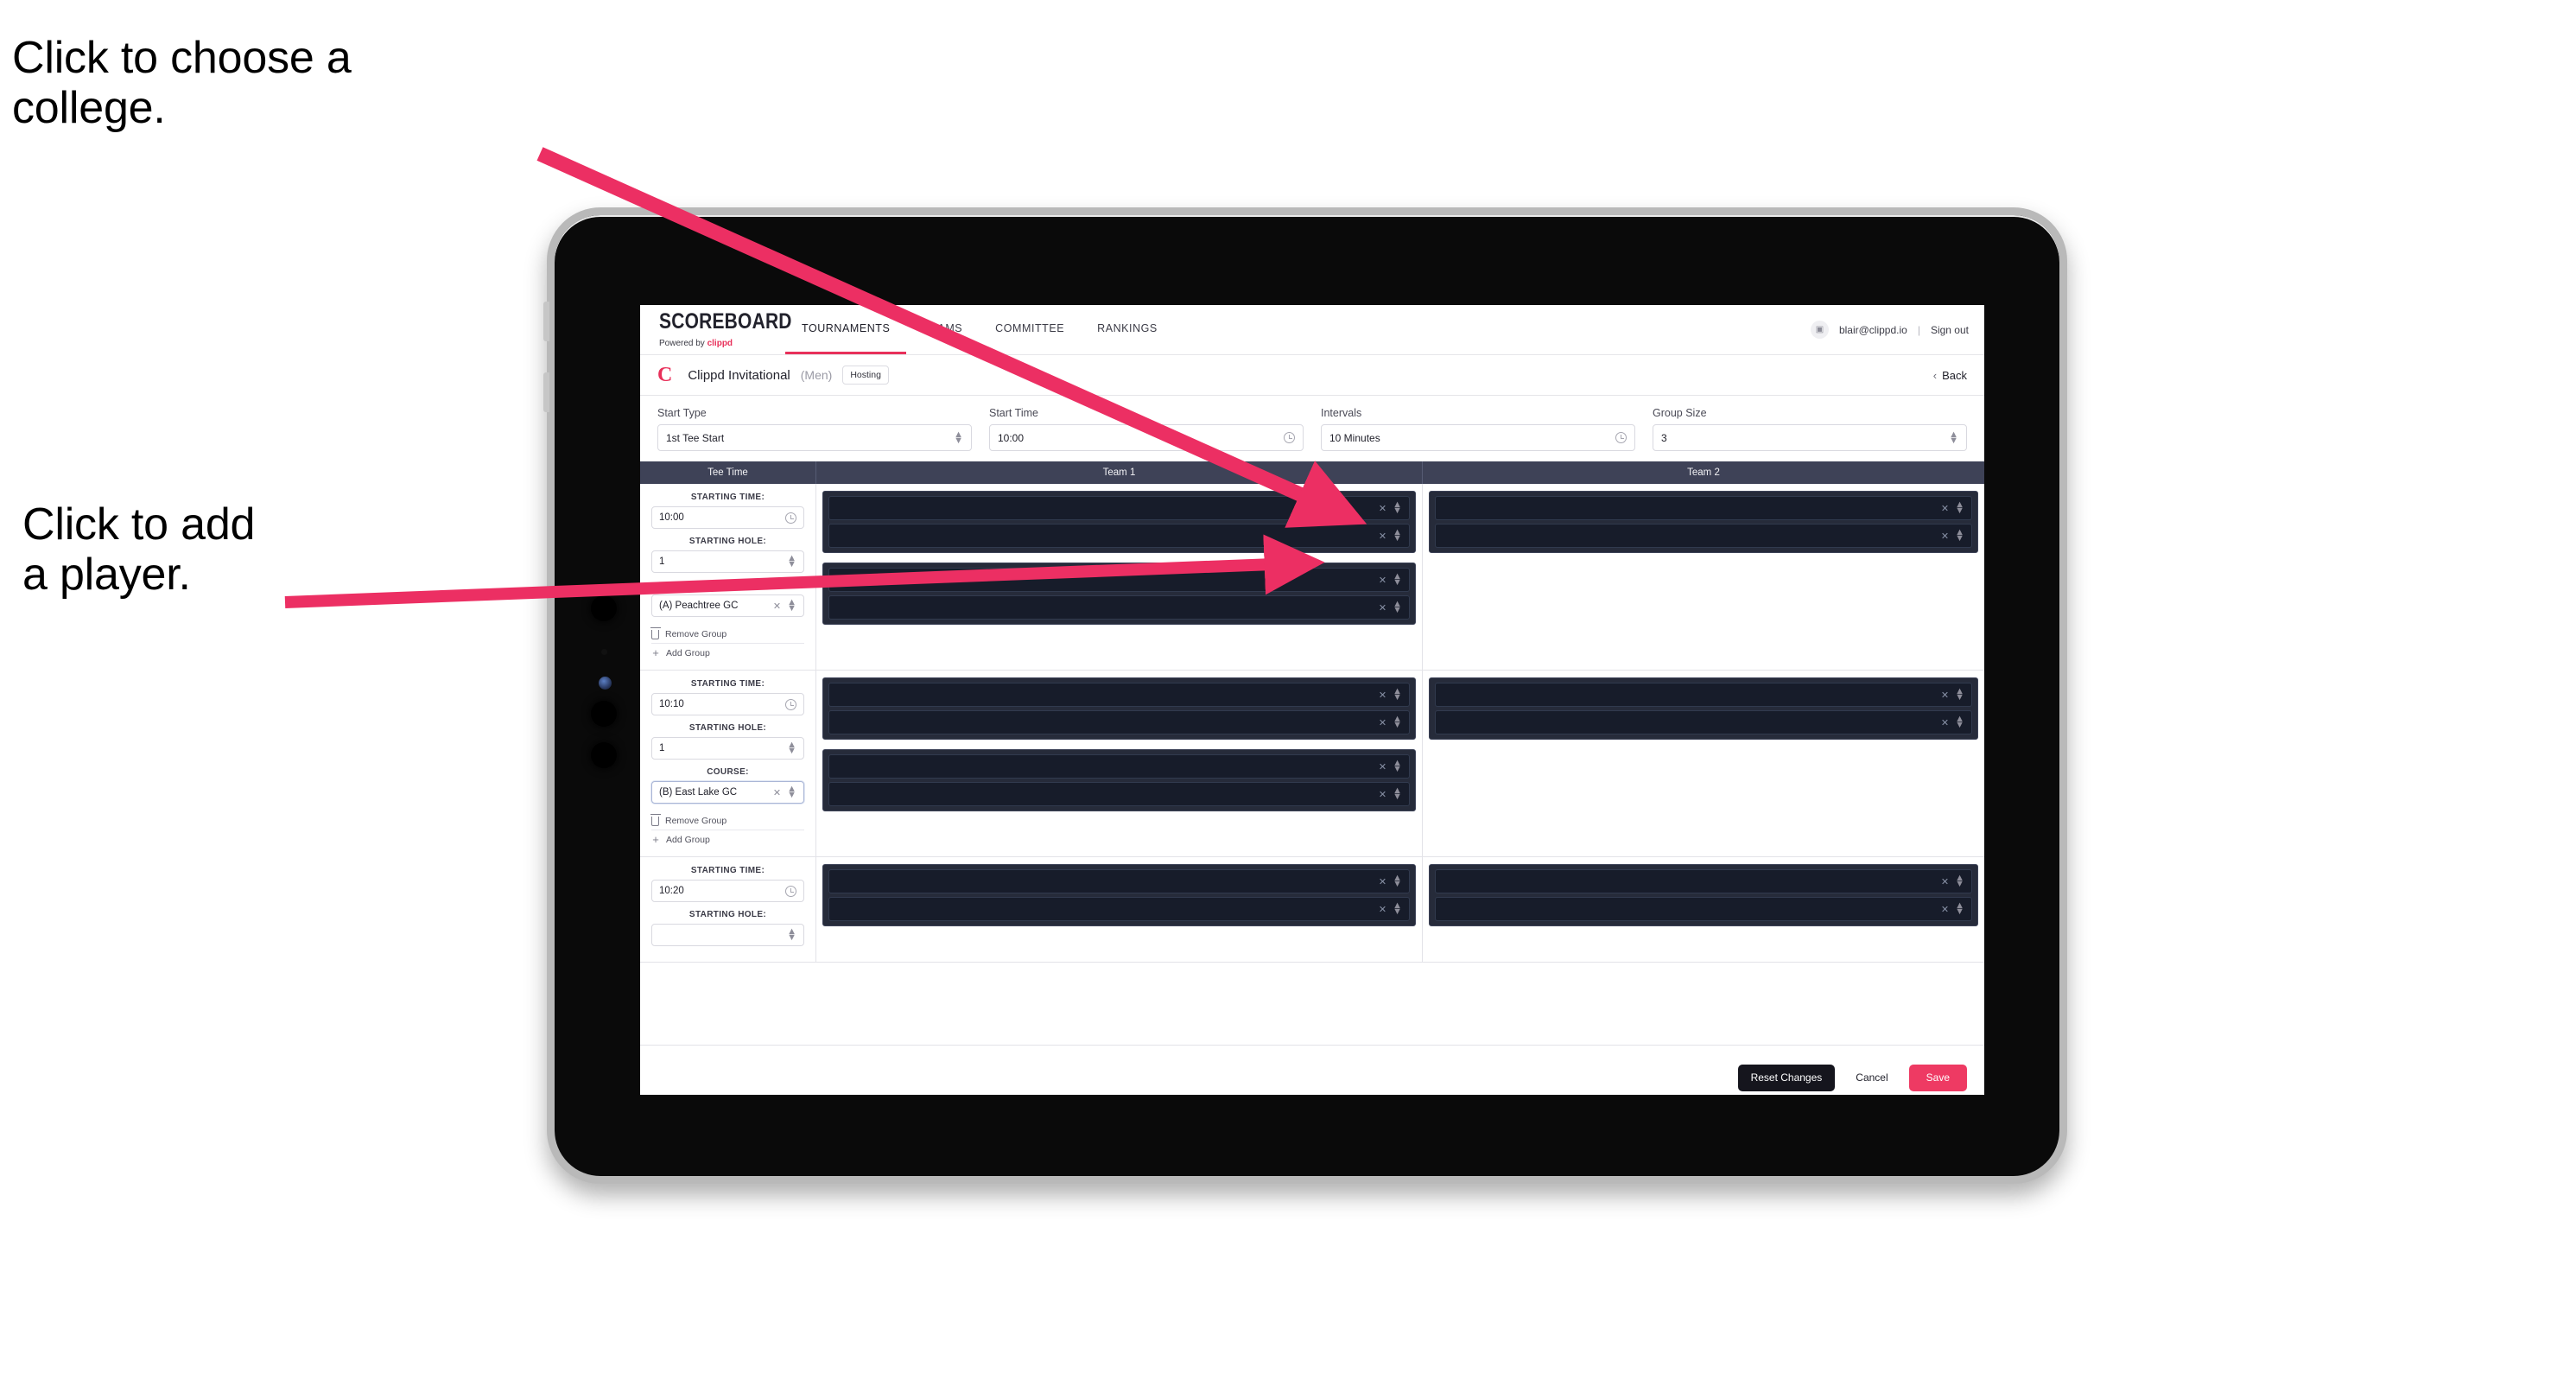 The height and width of the screenshot is (1386, 2576). What do you see at coordinates (1146, 437) in the screenshot?
I see `start-time-input: 10:00` at bounding box center [1146, 437].